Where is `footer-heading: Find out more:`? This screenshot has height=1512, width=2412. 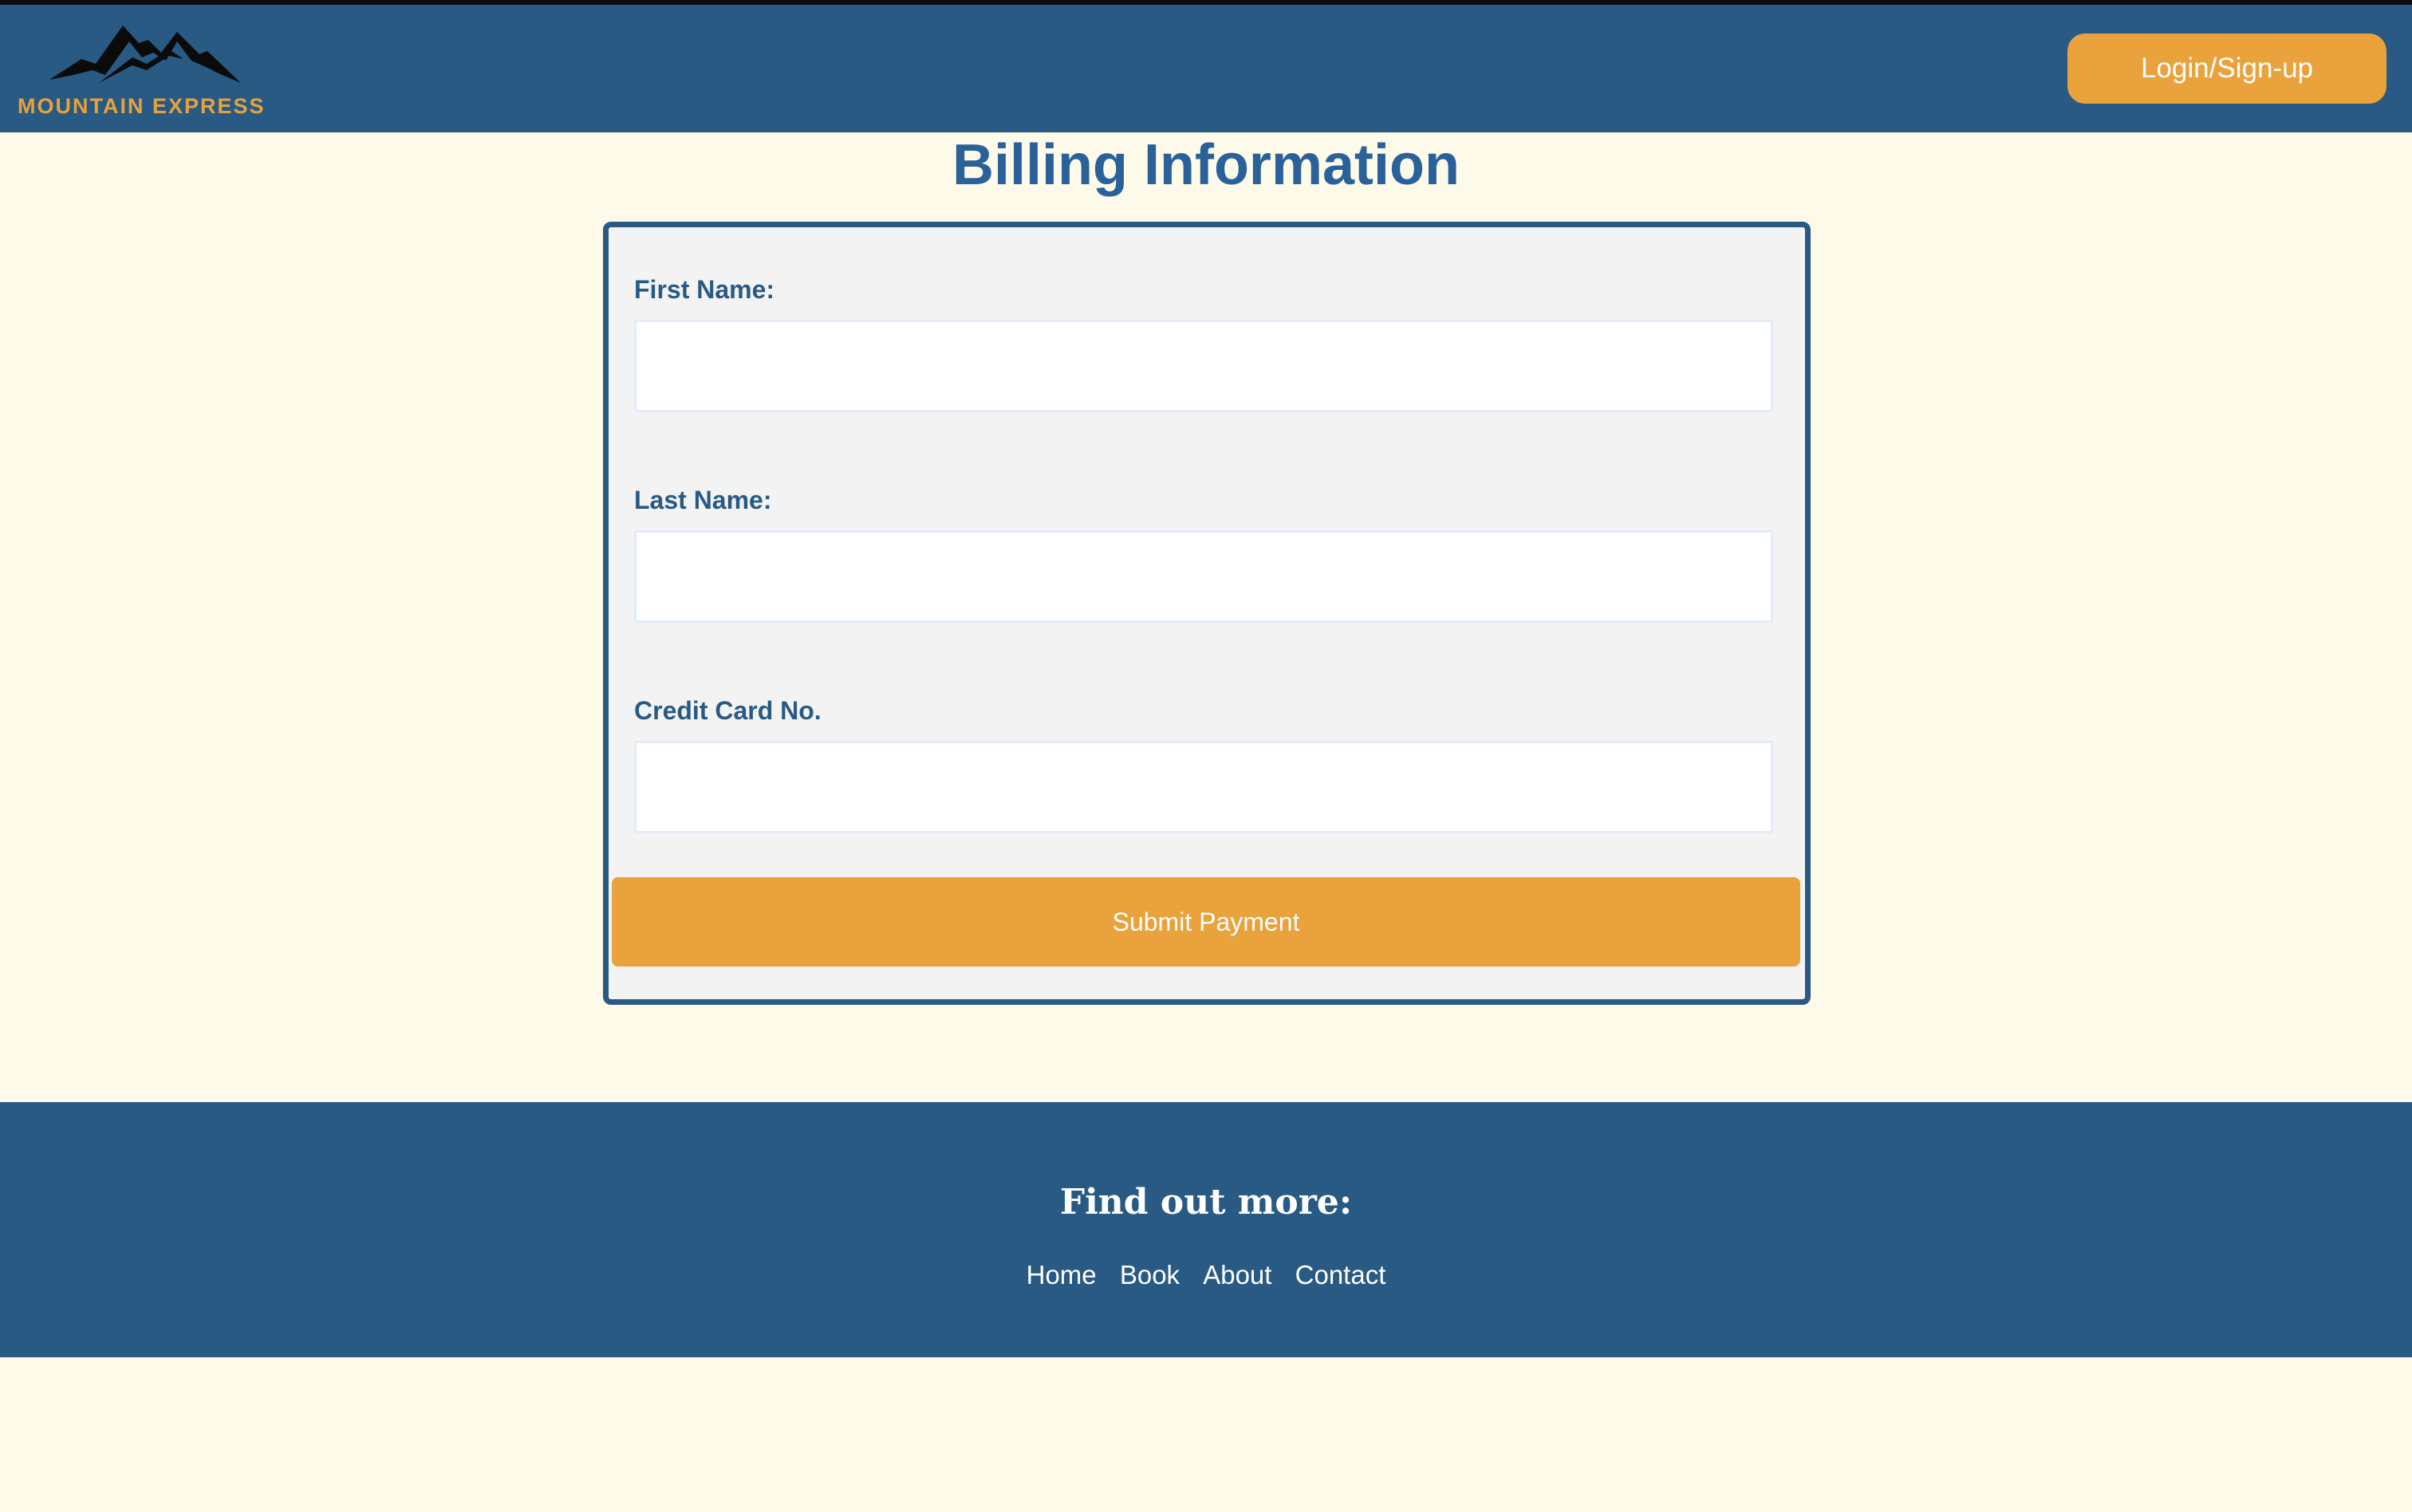 footer-heading: Find out more: is located at coordinates (1206, 1202).